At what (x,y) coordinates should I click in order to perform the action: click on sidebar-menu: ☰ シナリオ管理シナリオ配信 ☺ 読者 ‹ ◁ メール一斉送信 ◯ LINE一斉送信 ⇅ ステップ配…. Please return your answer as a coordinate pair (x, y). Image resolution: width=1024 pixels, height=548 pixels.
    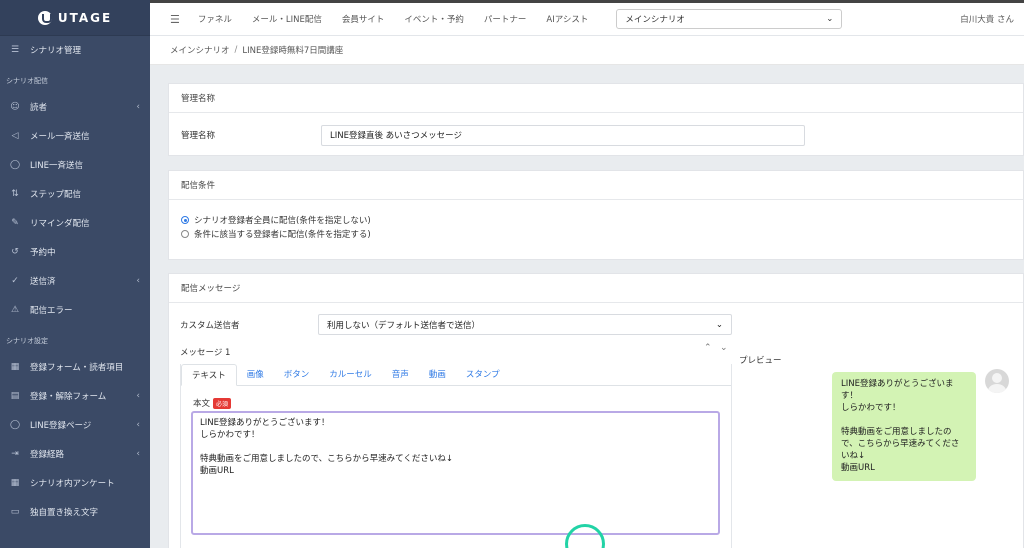
    Looking at the image, I should click on (75, 281).